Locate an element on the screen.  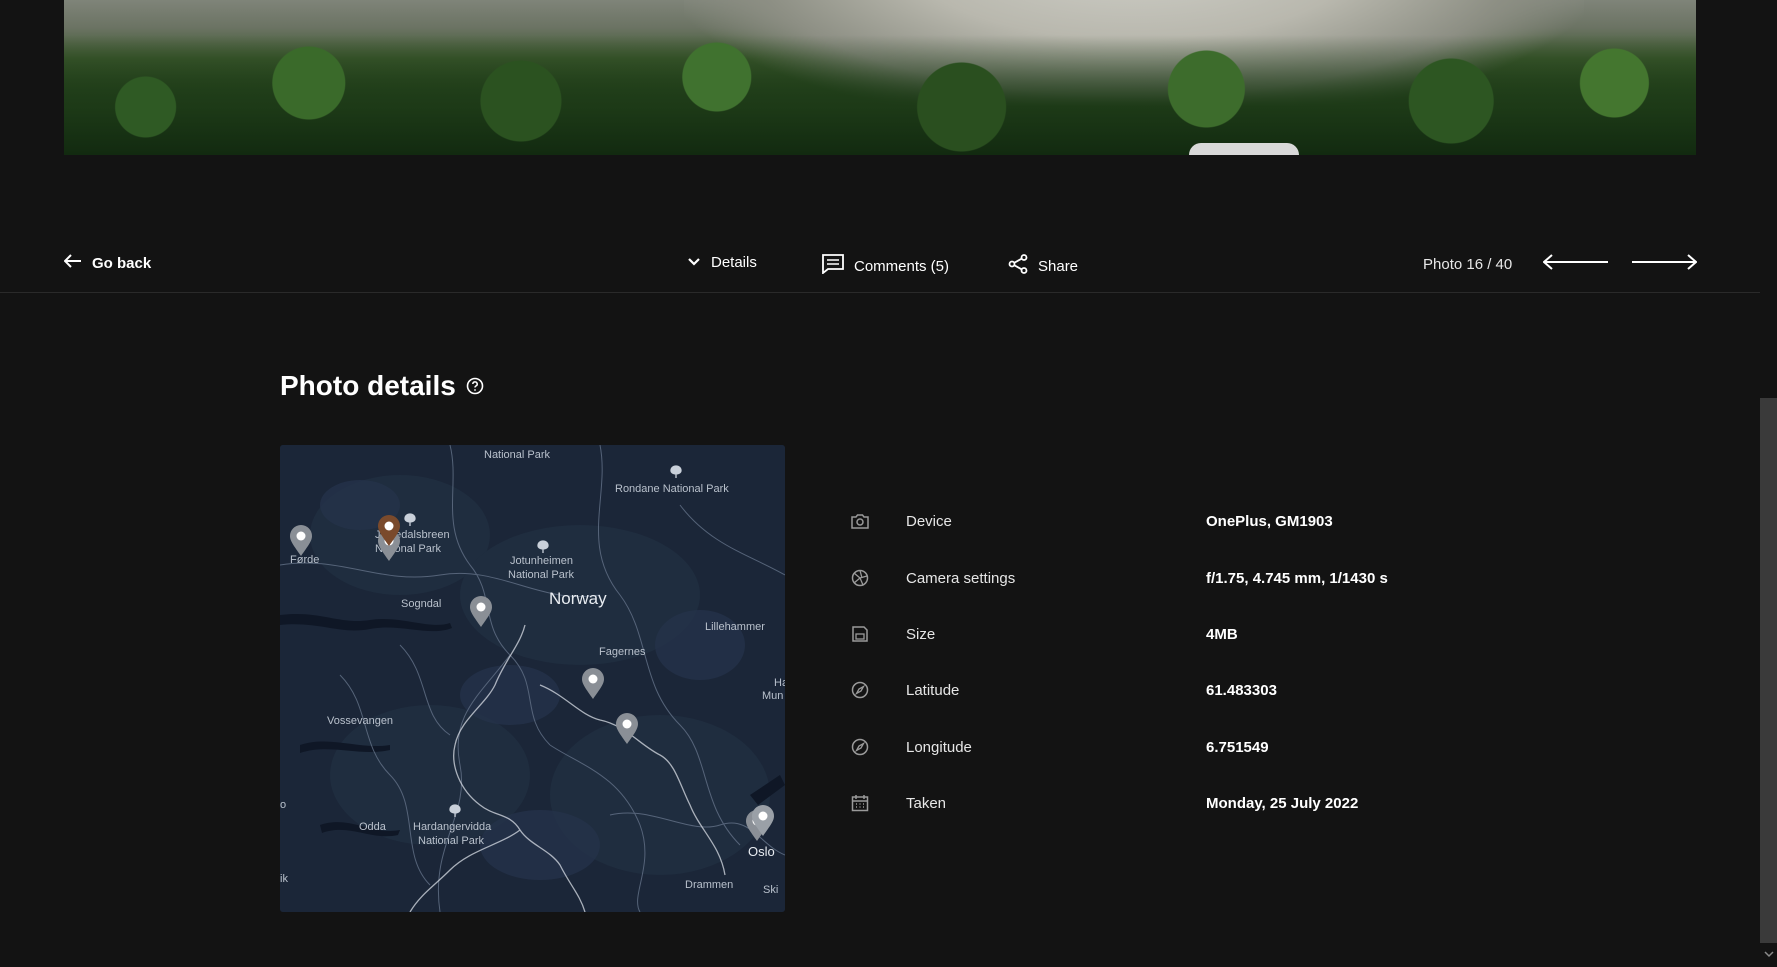
arrow-right-icon is located at coordinates (1664, 264).